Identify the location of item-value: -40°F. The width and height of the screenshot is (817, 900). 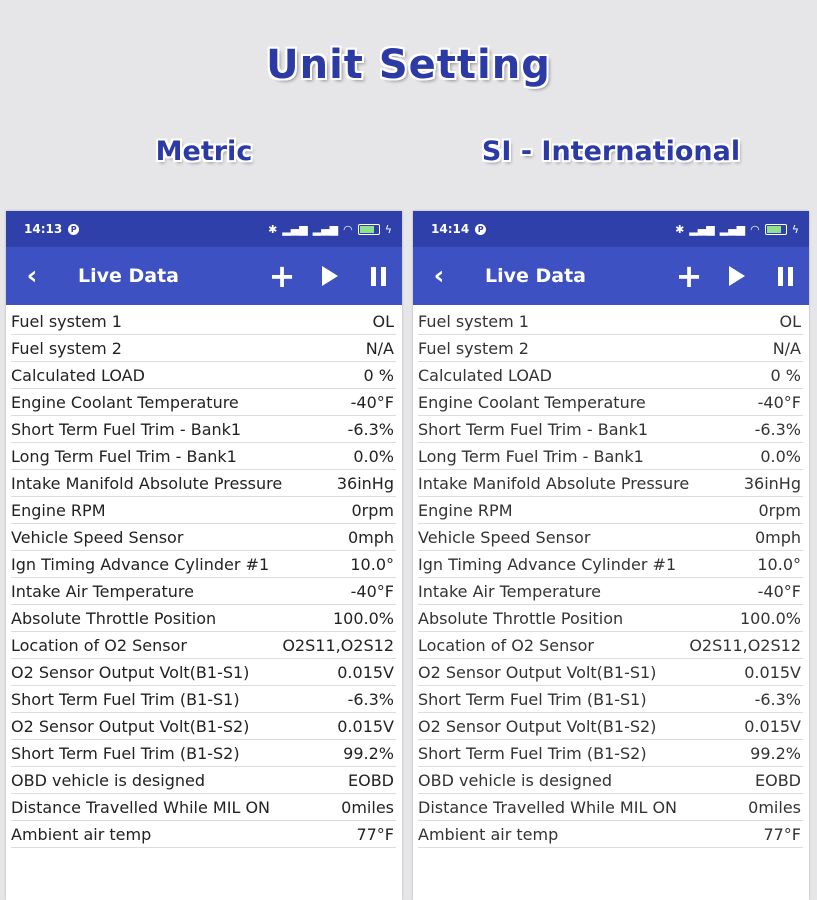
(779, 591).